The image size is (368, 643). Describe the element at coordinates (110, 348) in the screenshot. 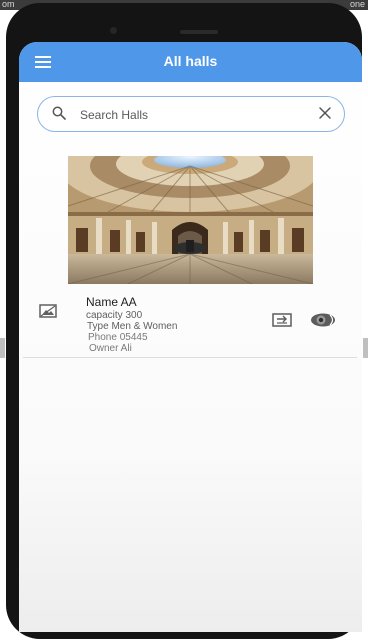

I see `hall-owner: Owner Ali` at that location.